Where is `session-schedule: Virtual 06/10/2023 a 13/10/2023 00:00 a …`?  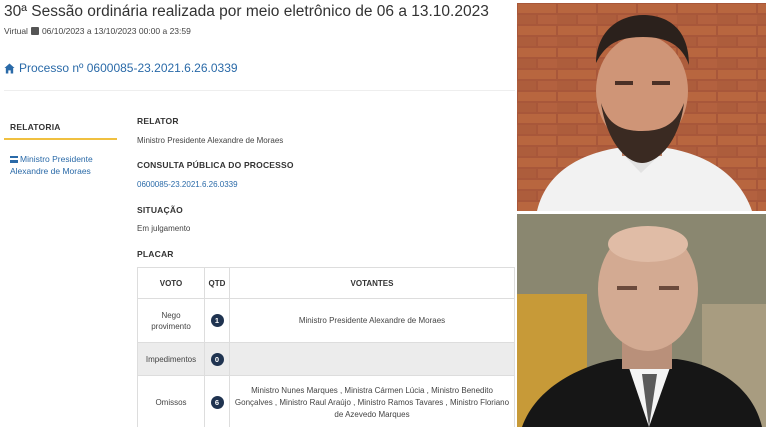
session-schedule: Virtual 06/10/2023 a 13/10/2023 00:00 a … is located at coordinates (97, 31).